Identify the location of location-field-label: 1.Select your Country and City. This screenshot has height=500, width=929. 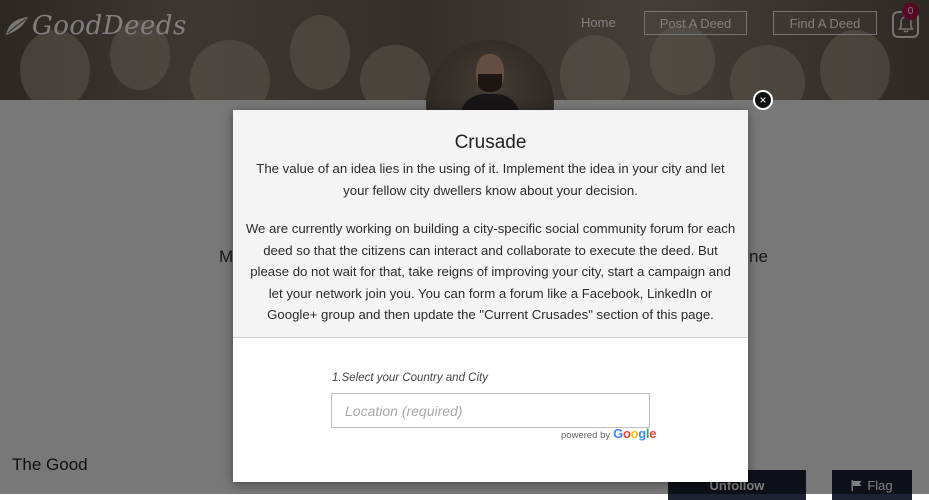
(410, 378).